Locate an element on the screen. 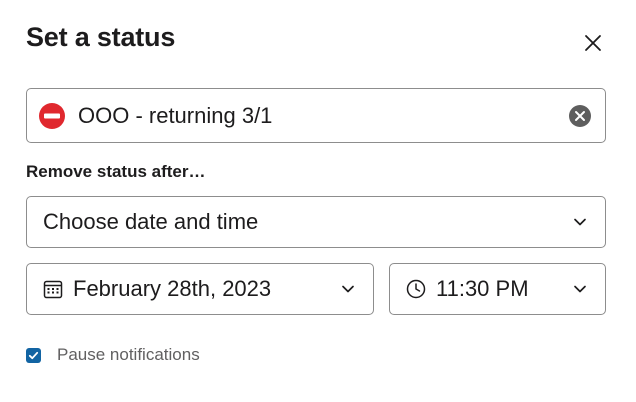  clear-circle-icon is located at coordinates (580, 115).